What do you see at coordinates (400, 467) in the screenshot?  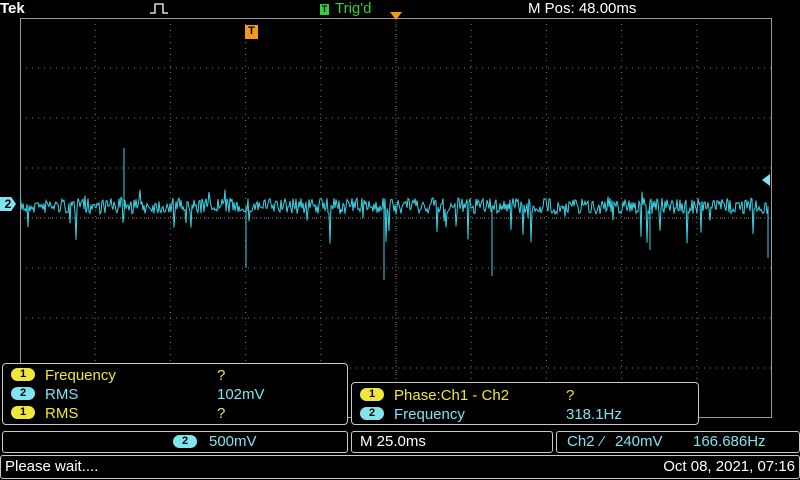 I see `status-line: Please wait.... Oct 08, 2021, 07:16` at bounding box center [400, 467].